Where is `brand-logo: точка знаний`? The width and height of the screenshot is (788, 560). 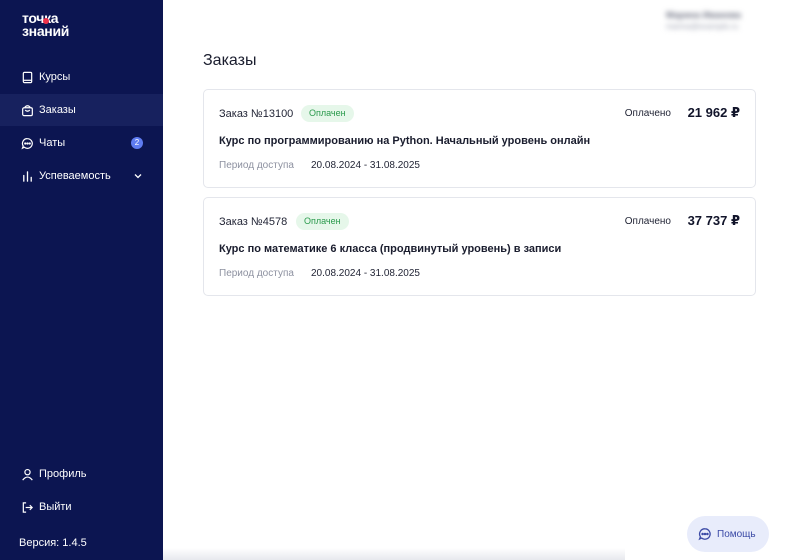
brand-logo: точка знаний is located at coordinates (57, 26).